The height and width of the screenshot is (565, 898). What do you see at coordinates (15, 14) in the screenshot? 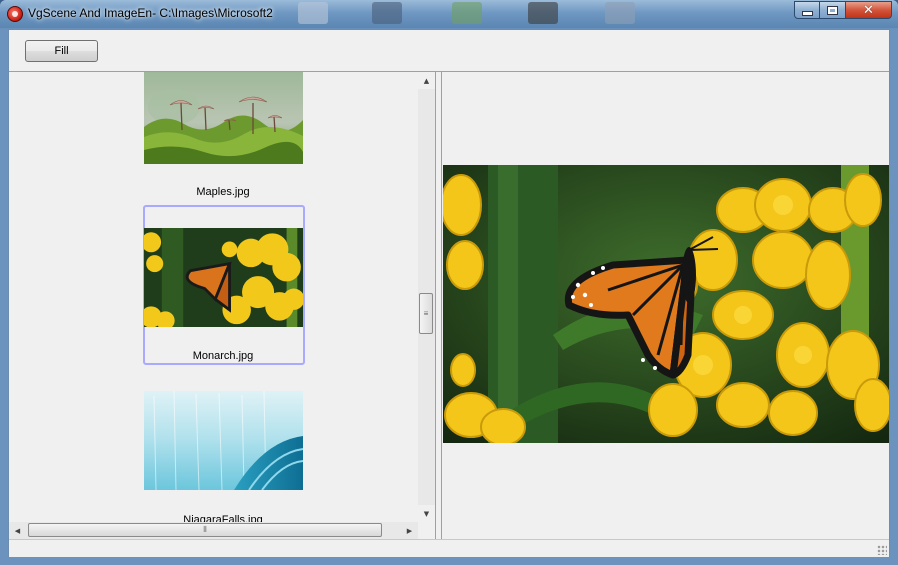
I see `app-icon` at bounding box center [15, 14].